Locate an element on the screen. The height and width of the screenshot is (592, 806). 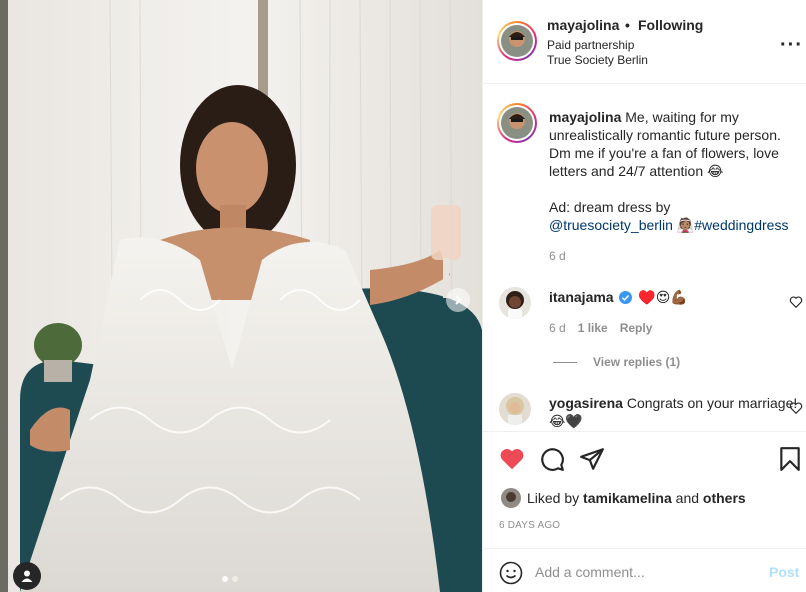
add-comment-input is located at coordinates (645, 572).